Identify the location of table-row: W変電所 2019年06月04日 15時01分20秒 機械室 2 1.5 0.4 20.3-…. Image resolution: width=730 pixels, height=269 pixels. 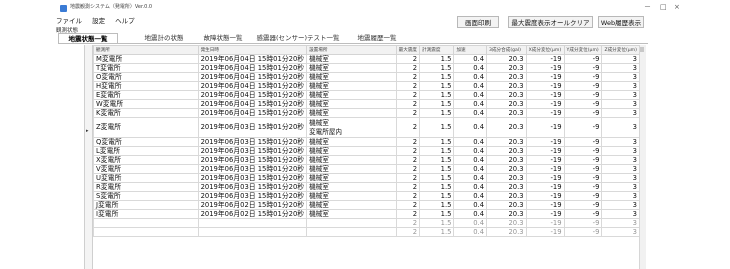
(366, 104).